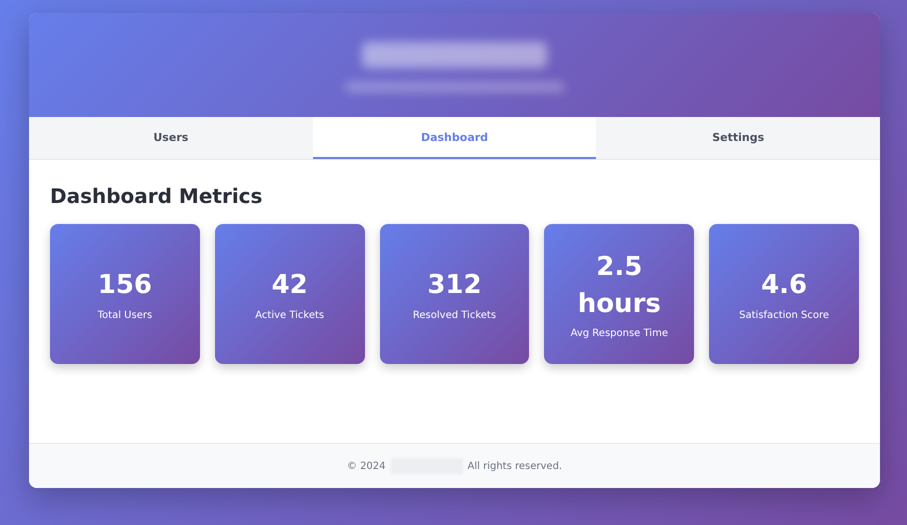 This screenshot has height=525, width=907. What do you see at coordinates (619, 333) in the screenshot?
I see `metric-label: Avg Response Time` at bounding box center [619, 333].